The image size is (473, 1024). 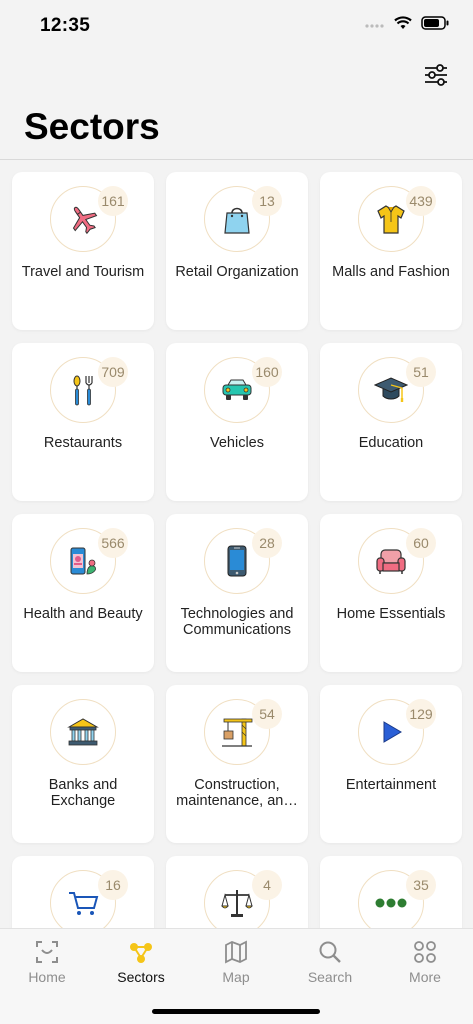 What do you see at coordinates (391, 443) in the screenshot?
I see `sector-label: Education` at bounding box center [391, 443].